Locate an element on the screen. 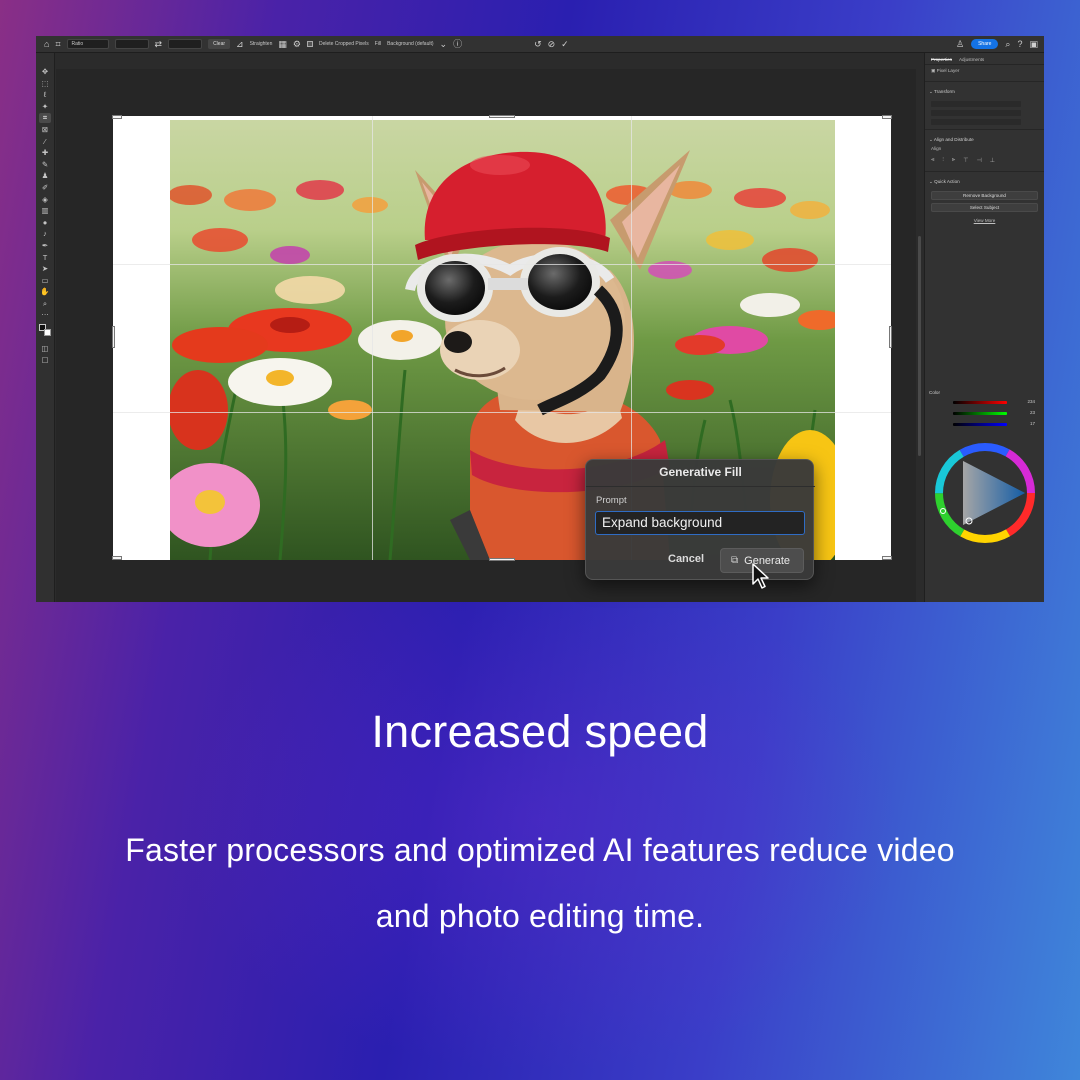 The height and width of the screenshot is (1080, 1080). transform-angle-field is located at coordinates (976, 122).